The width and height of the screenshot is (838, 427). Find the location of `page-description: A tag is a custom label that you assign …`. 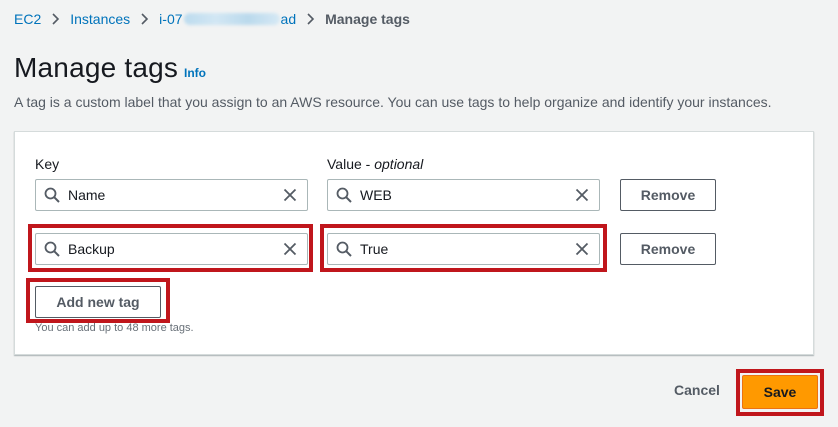

page-description: A tag is a custom label that you assign … is located at coordinates (393, 102).